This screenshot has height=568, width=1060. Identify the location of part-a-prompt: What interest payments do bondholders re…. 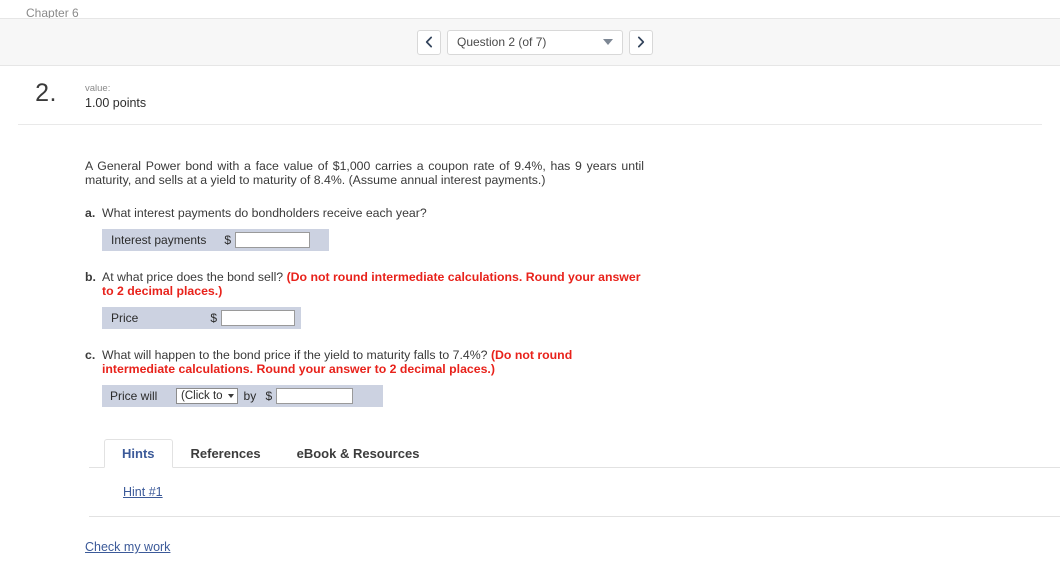
(264, 213).